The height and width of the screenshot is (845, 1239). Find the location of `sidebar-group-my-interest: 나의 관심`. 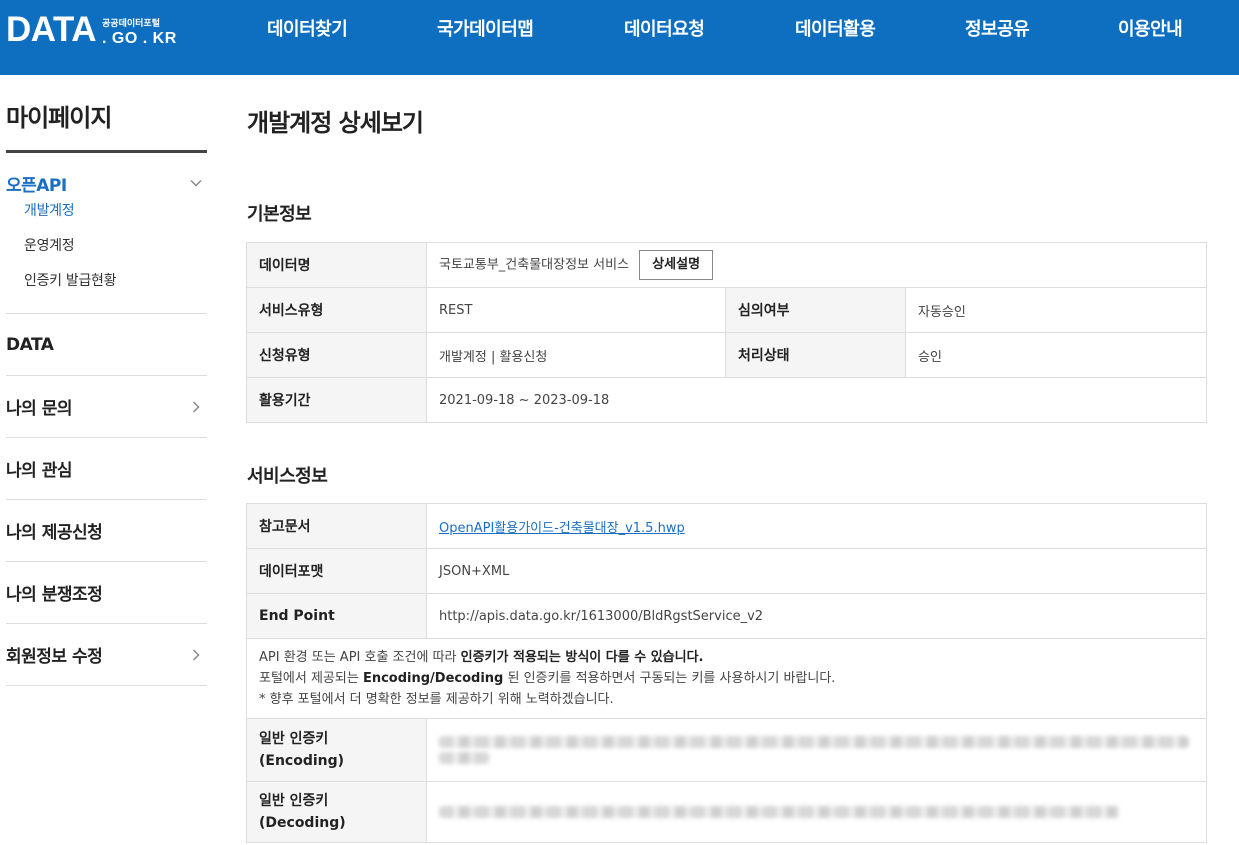

sidebar-group-my-interest: 나의 관심 is located at coordinates (106, 469).